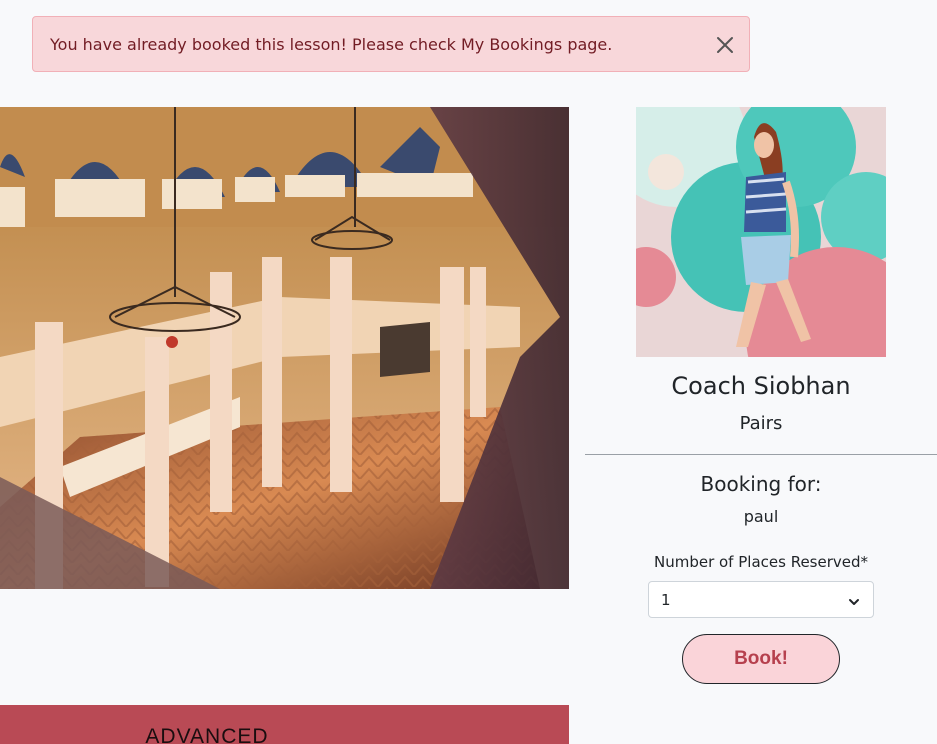  Describe the element at coordinates (207, 734) in the screenshot. I see `lesson-level-label: ADVANCED` at that location.